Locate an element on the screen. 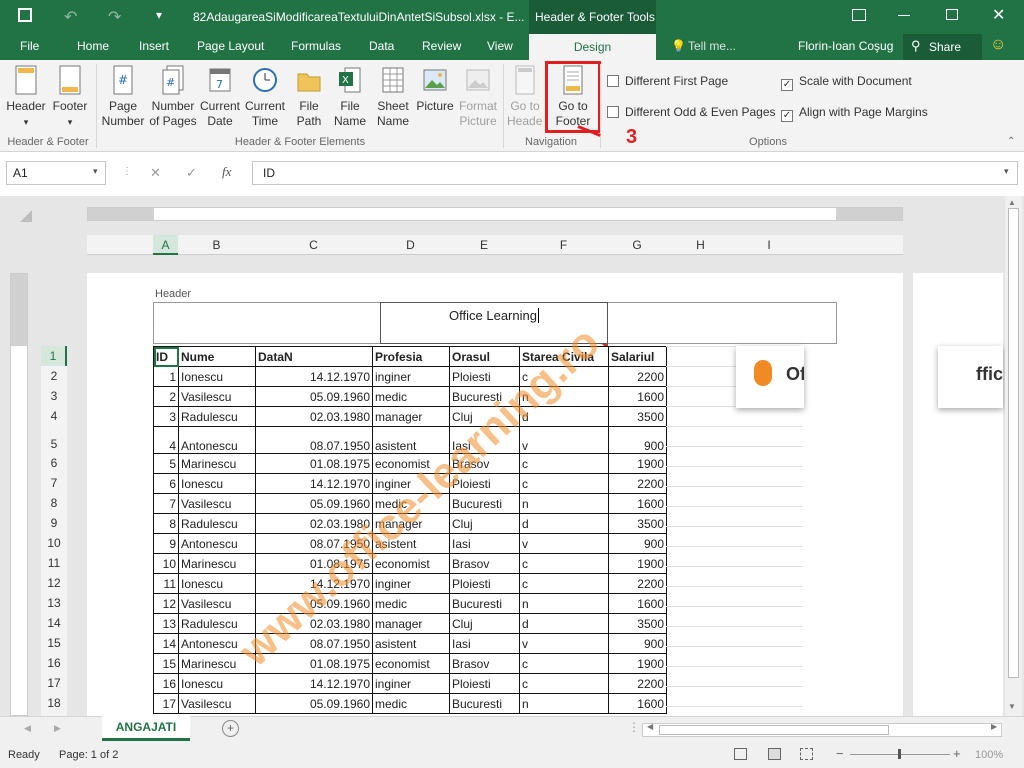 The height and width of the screenshot is (768, 1024). scroll-left-icon: ◀ is located at coordinates (650, 726).